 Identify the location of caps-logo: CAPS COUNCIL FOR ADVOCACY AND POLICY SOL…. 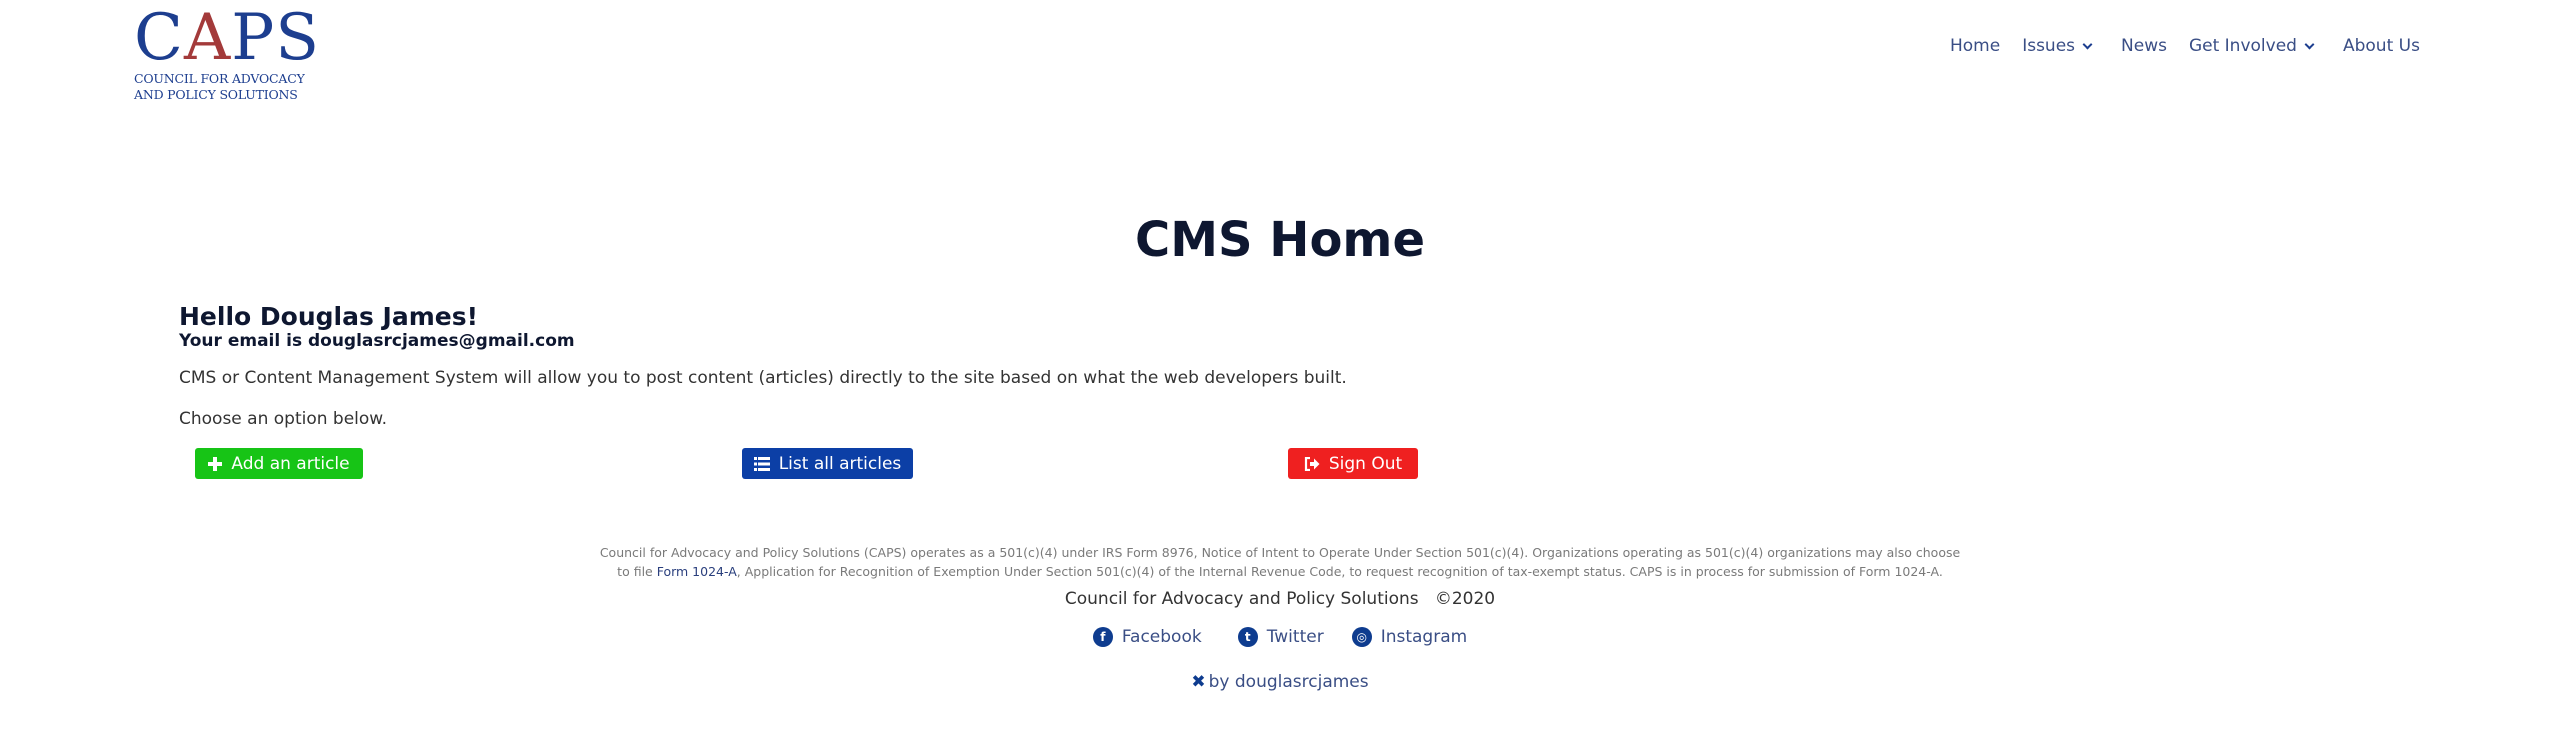
(234, 53).